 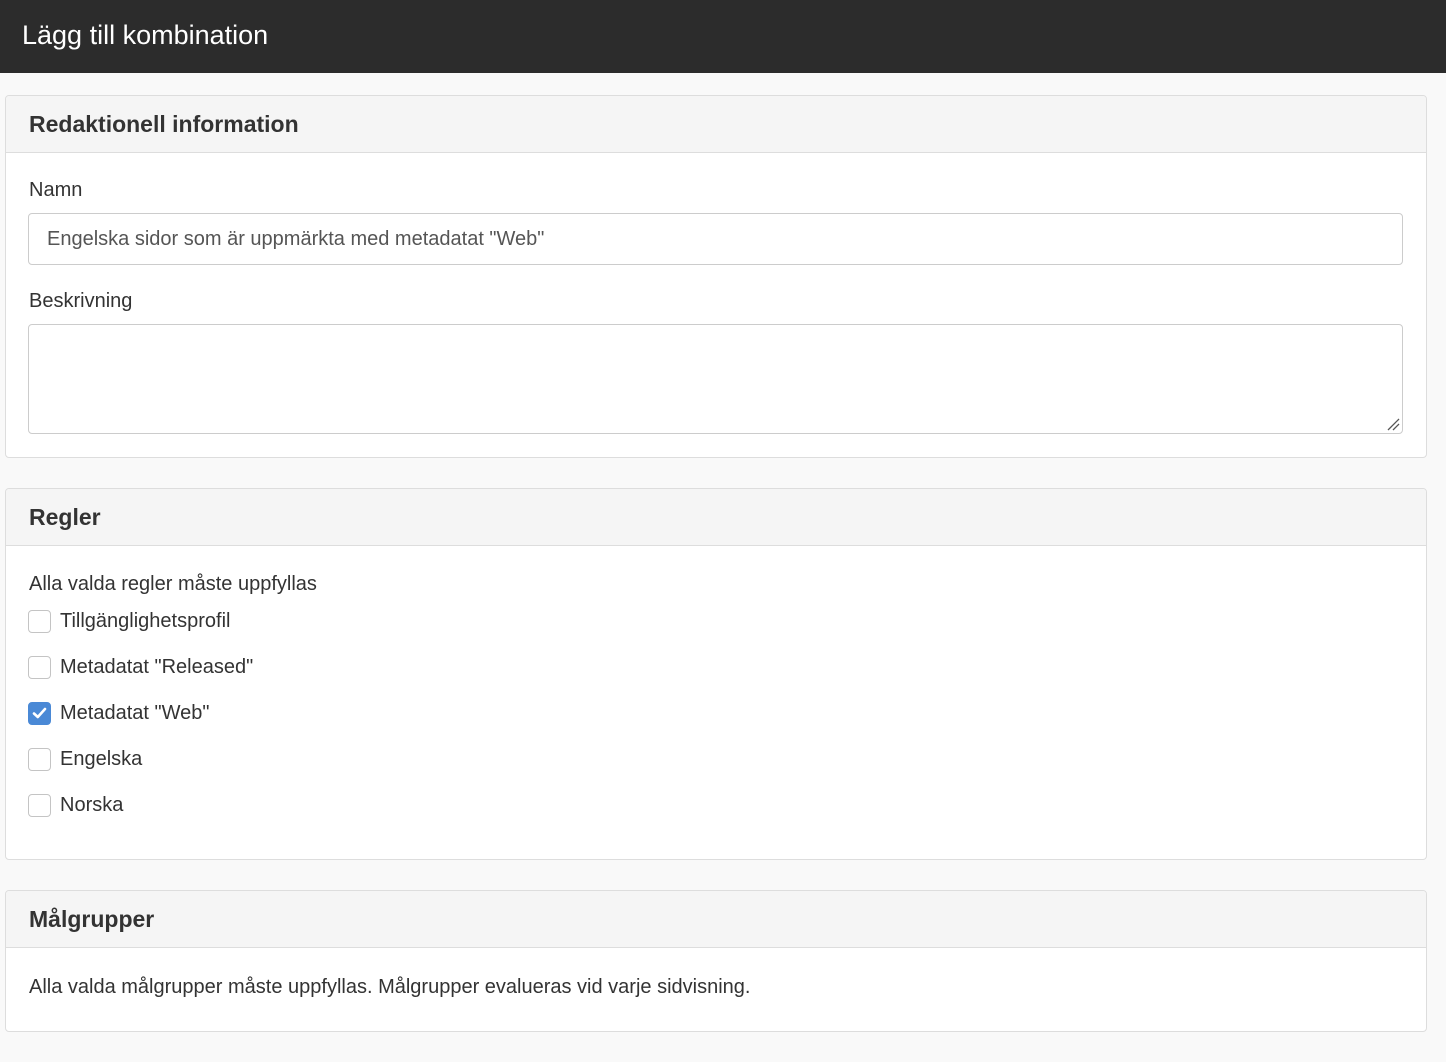 I want to click on rule-item-label: Norska, so click(x=92, y=804).